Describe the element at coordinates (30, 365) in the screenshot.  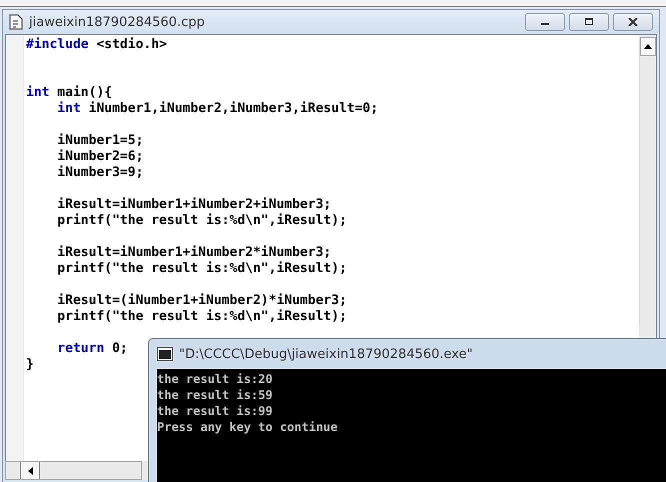
I see `code-line: }` at that location.